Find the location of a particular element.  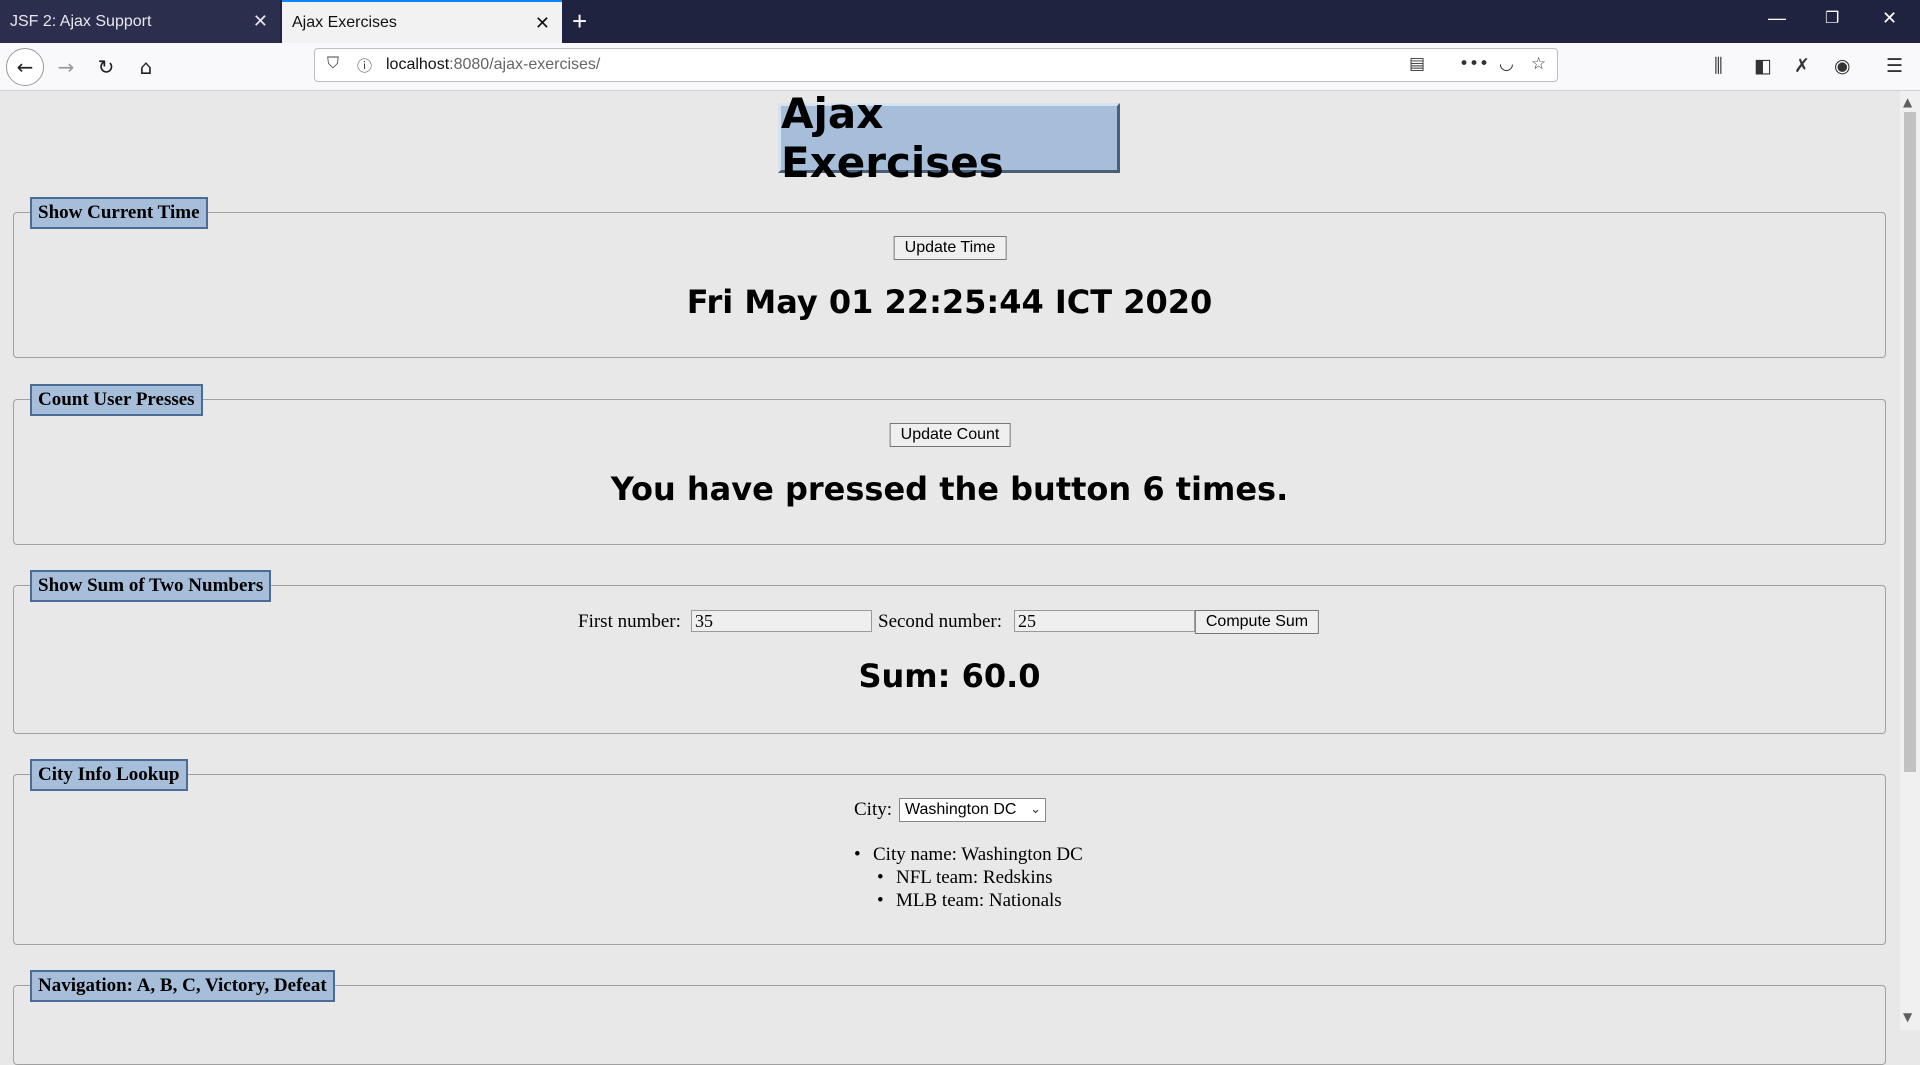

info-icon: ⓘ is located at coordinates (364, 65).